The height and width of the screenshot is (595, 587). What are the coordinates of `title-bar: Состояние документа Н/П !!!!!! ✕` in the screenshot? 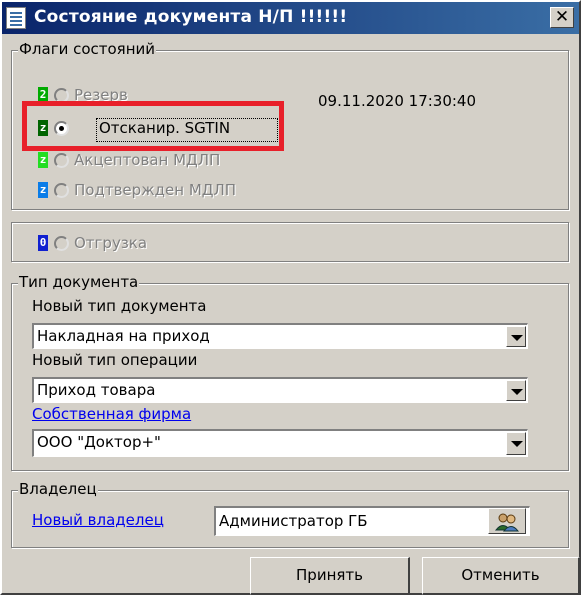 It's located at (290, 18).